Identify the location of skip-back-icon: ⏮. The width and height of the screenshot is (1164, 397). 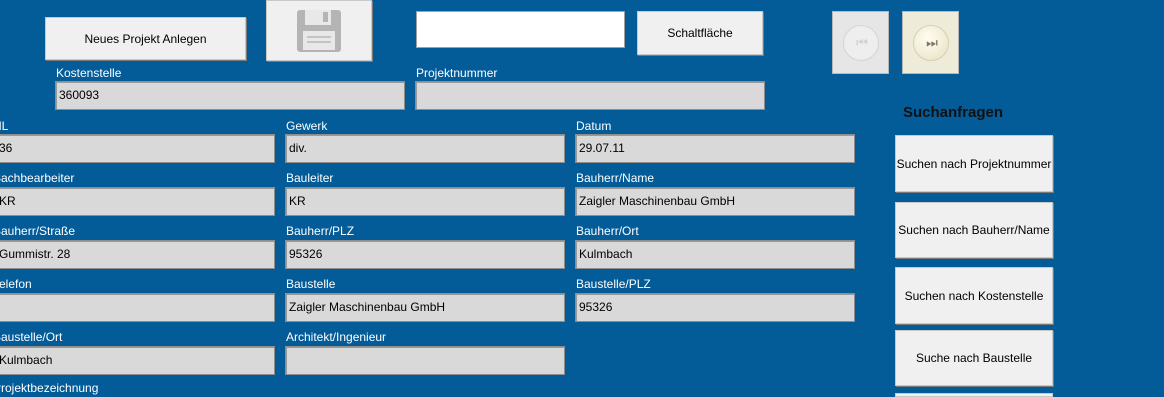
(860, 42).